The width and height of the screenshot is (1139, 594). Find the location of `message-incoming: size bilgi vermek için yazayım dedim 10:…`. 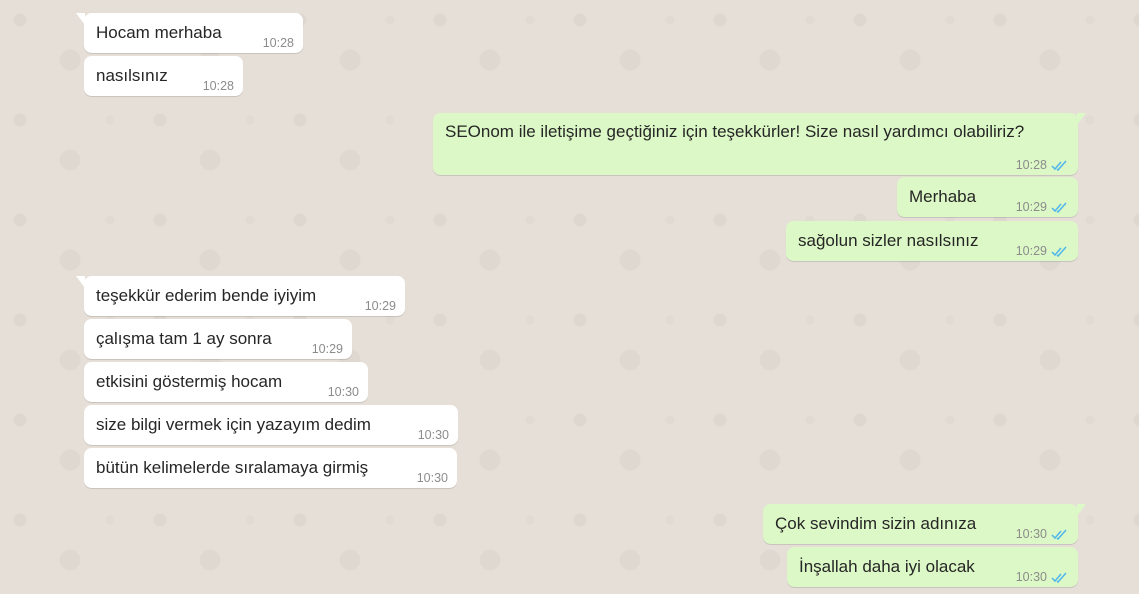

message-incoming: size bilgi vermek için yazayım dedim 10:… is located at coordinates (271, 425).